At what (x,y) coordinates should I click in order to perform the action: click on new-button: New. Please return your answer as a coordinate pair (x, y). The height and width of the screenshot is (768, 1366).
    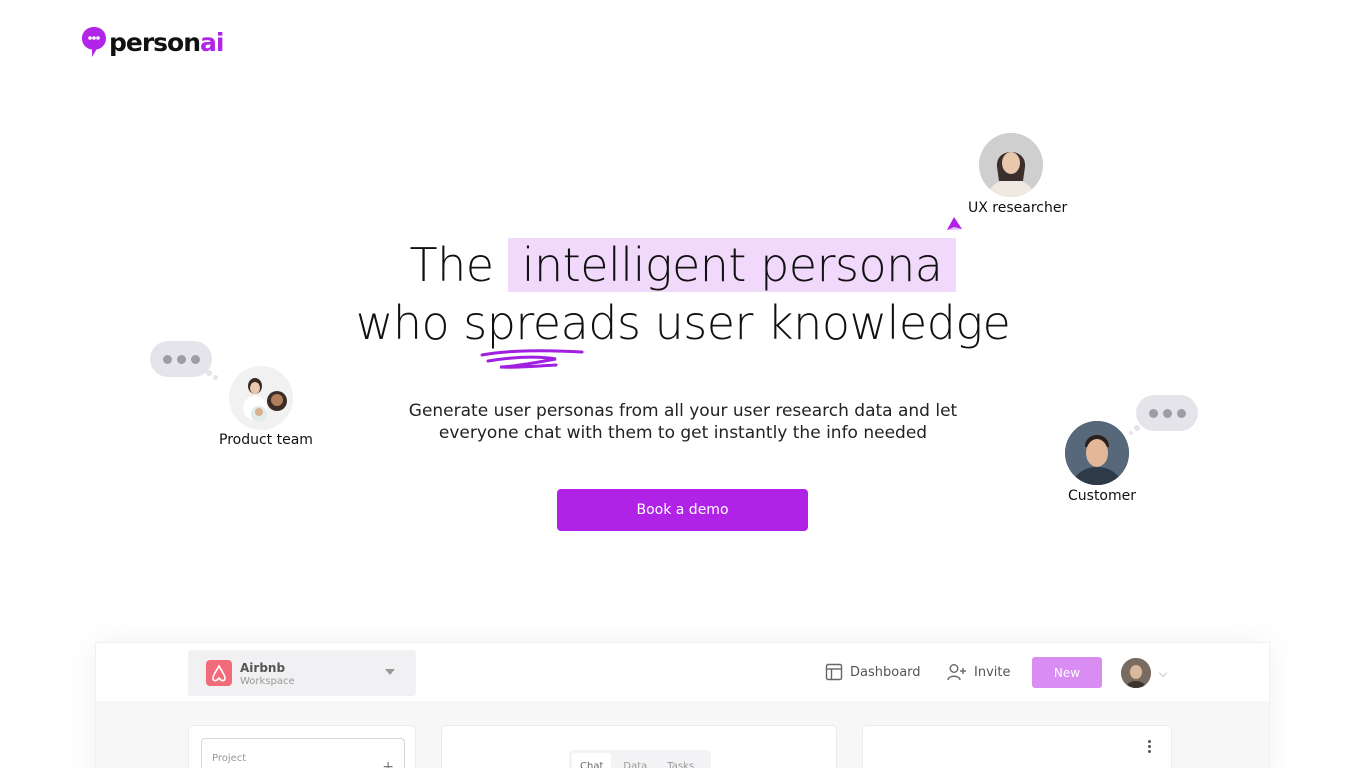
    Looking at the image, I should click on (1067, 672).